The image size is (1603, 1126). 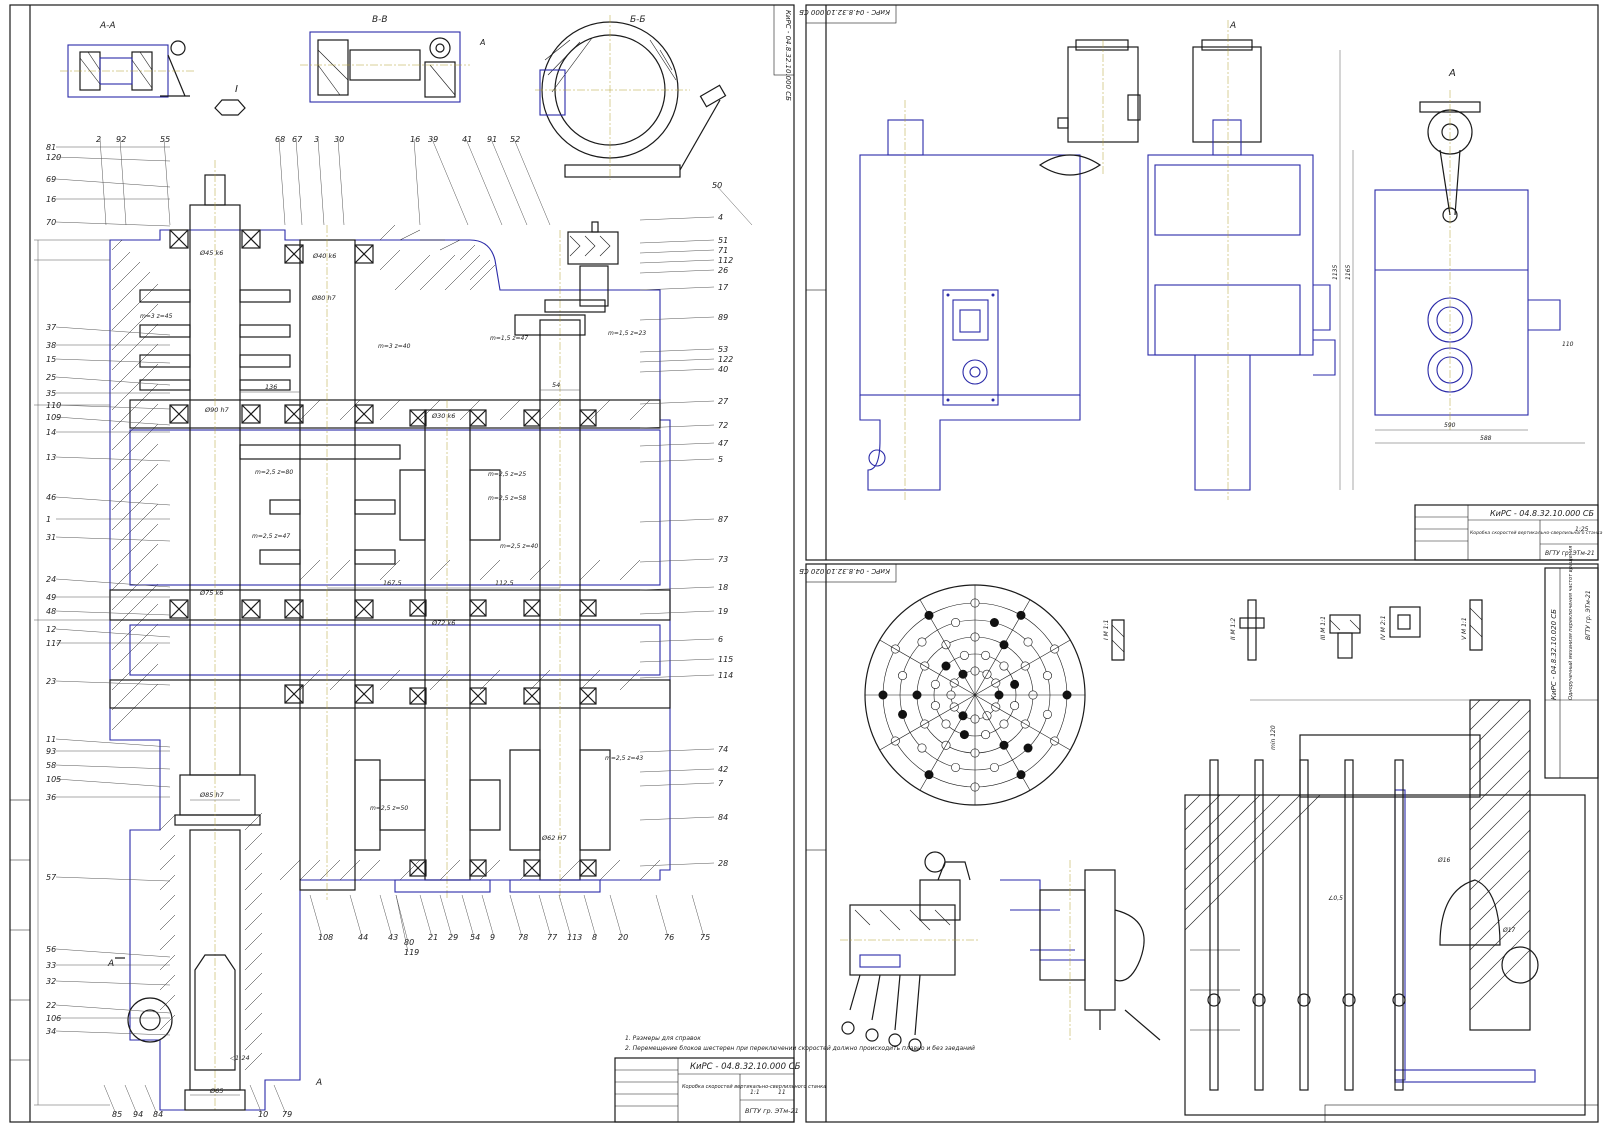 What do you see at coordinates (723, 519) in the screenshot?
I see `part-number: 87` at bounding box center [723, 519].